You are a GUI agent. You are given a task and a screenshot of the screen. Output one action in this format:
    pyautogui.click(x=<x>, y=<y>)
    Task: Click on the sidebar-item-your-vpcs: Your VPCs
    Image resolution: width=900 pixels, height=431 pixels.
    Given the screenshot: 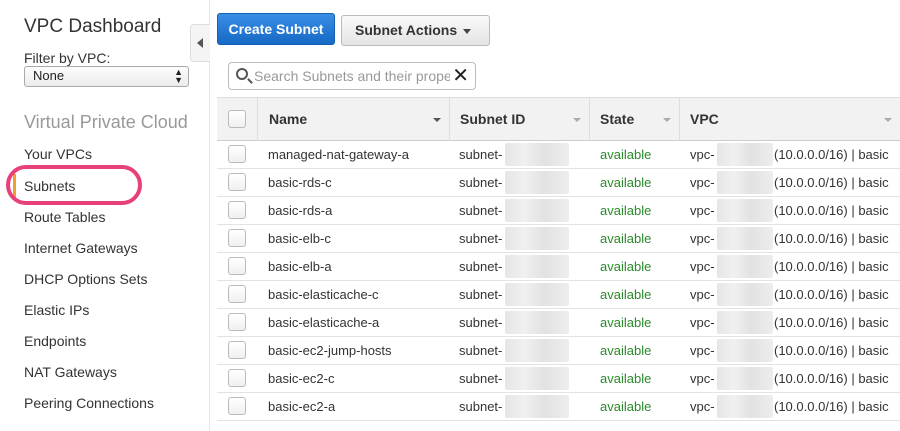 What is the action you would take?
    pyautogui.click(x=58, y=154)
    